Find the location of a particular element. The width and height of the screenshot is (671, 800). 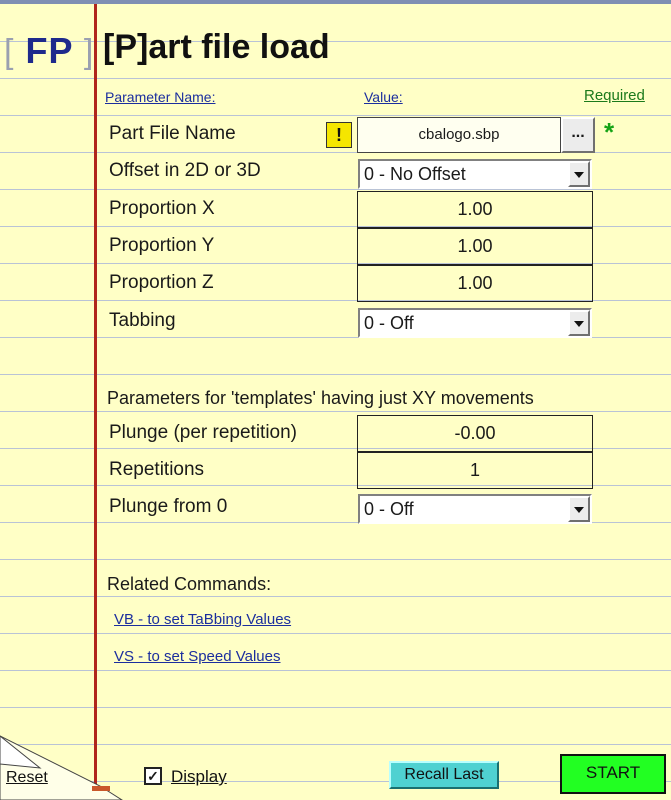

plunge-from-0-select: 0 - Off is located at coordinates (475, 509).